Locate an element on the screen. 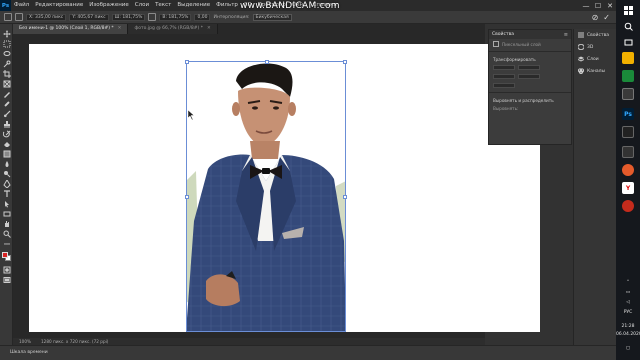  timeline-panel: Шкала времени is located at coordinates (308, 352).